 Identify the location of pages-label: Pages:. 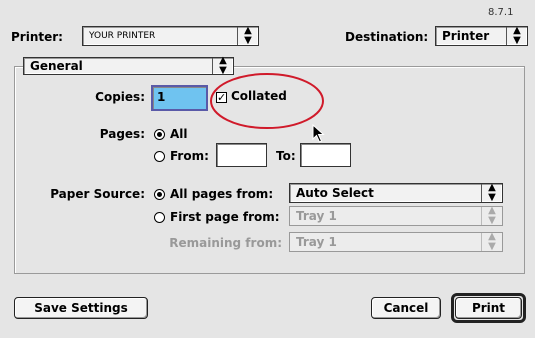
(122, 134).